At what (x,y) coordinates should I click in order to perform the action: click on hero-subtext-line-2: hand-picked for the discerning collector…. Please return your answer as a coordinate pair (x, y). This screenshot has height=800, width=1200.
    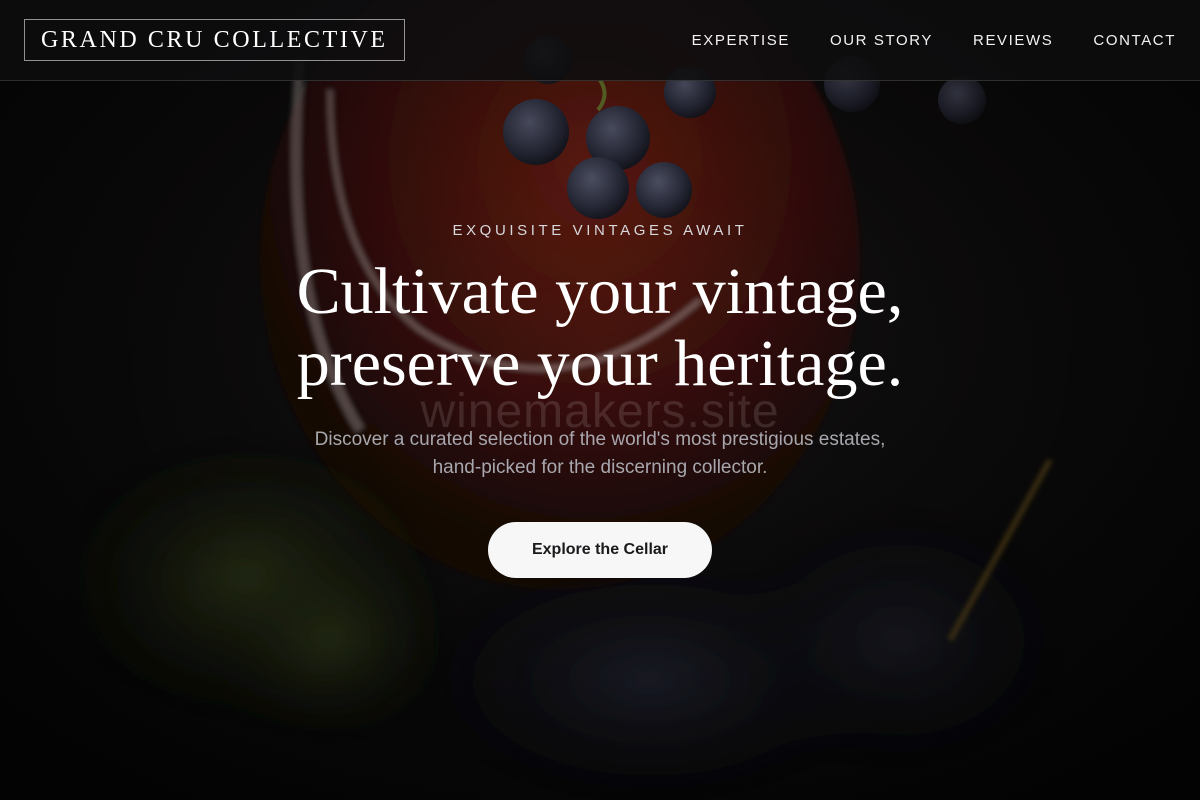
    Looking at the image, I should click on (600, 467).